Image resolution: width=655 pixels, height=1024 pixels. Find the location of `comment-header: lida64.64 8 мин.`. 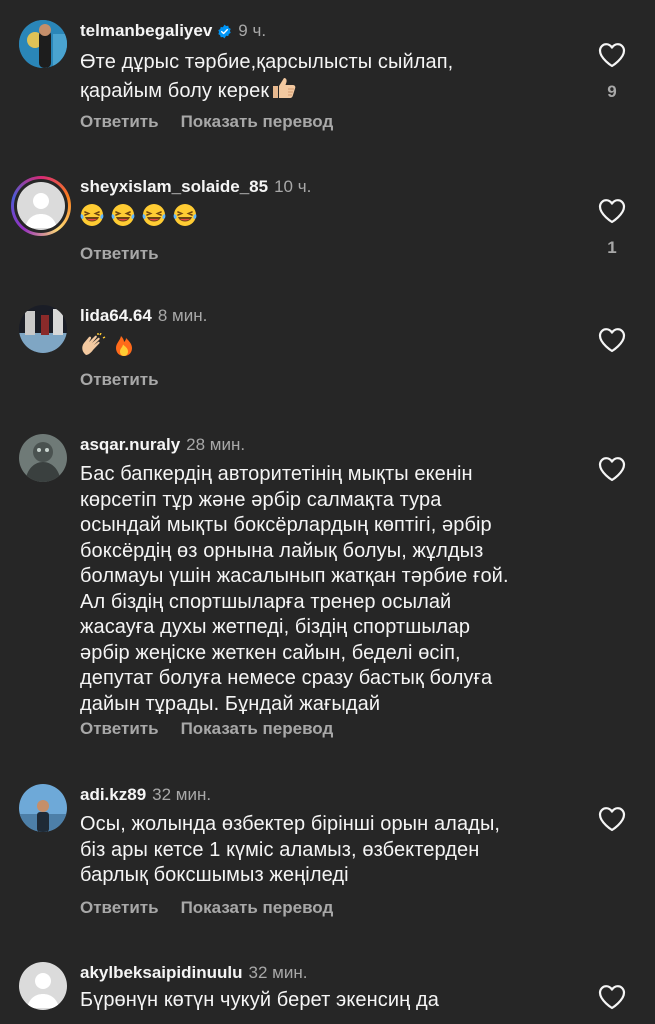

comment-header: lida64.64 8 мин. is located at coordinates (143, 316).